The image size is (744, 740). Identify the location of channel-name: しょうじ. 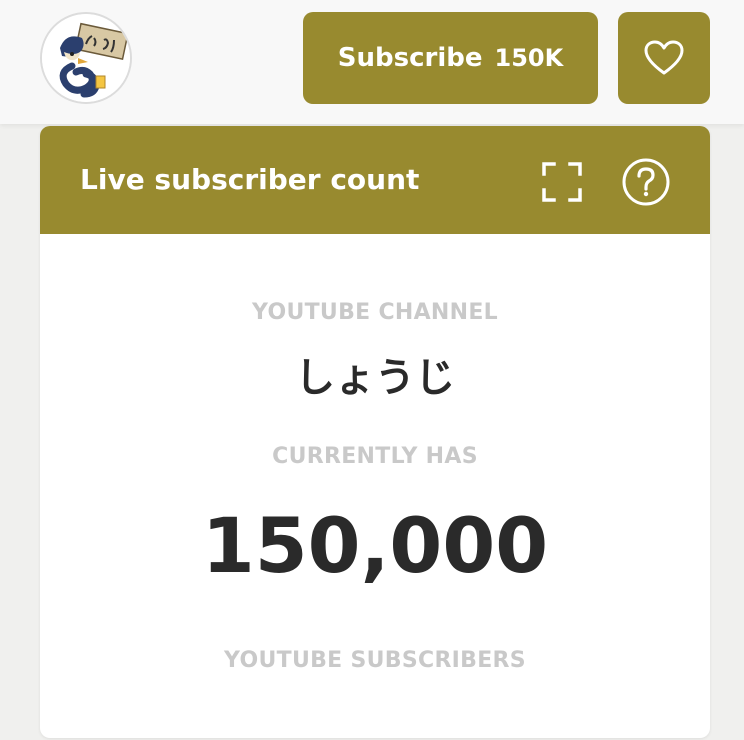
(375, 378).